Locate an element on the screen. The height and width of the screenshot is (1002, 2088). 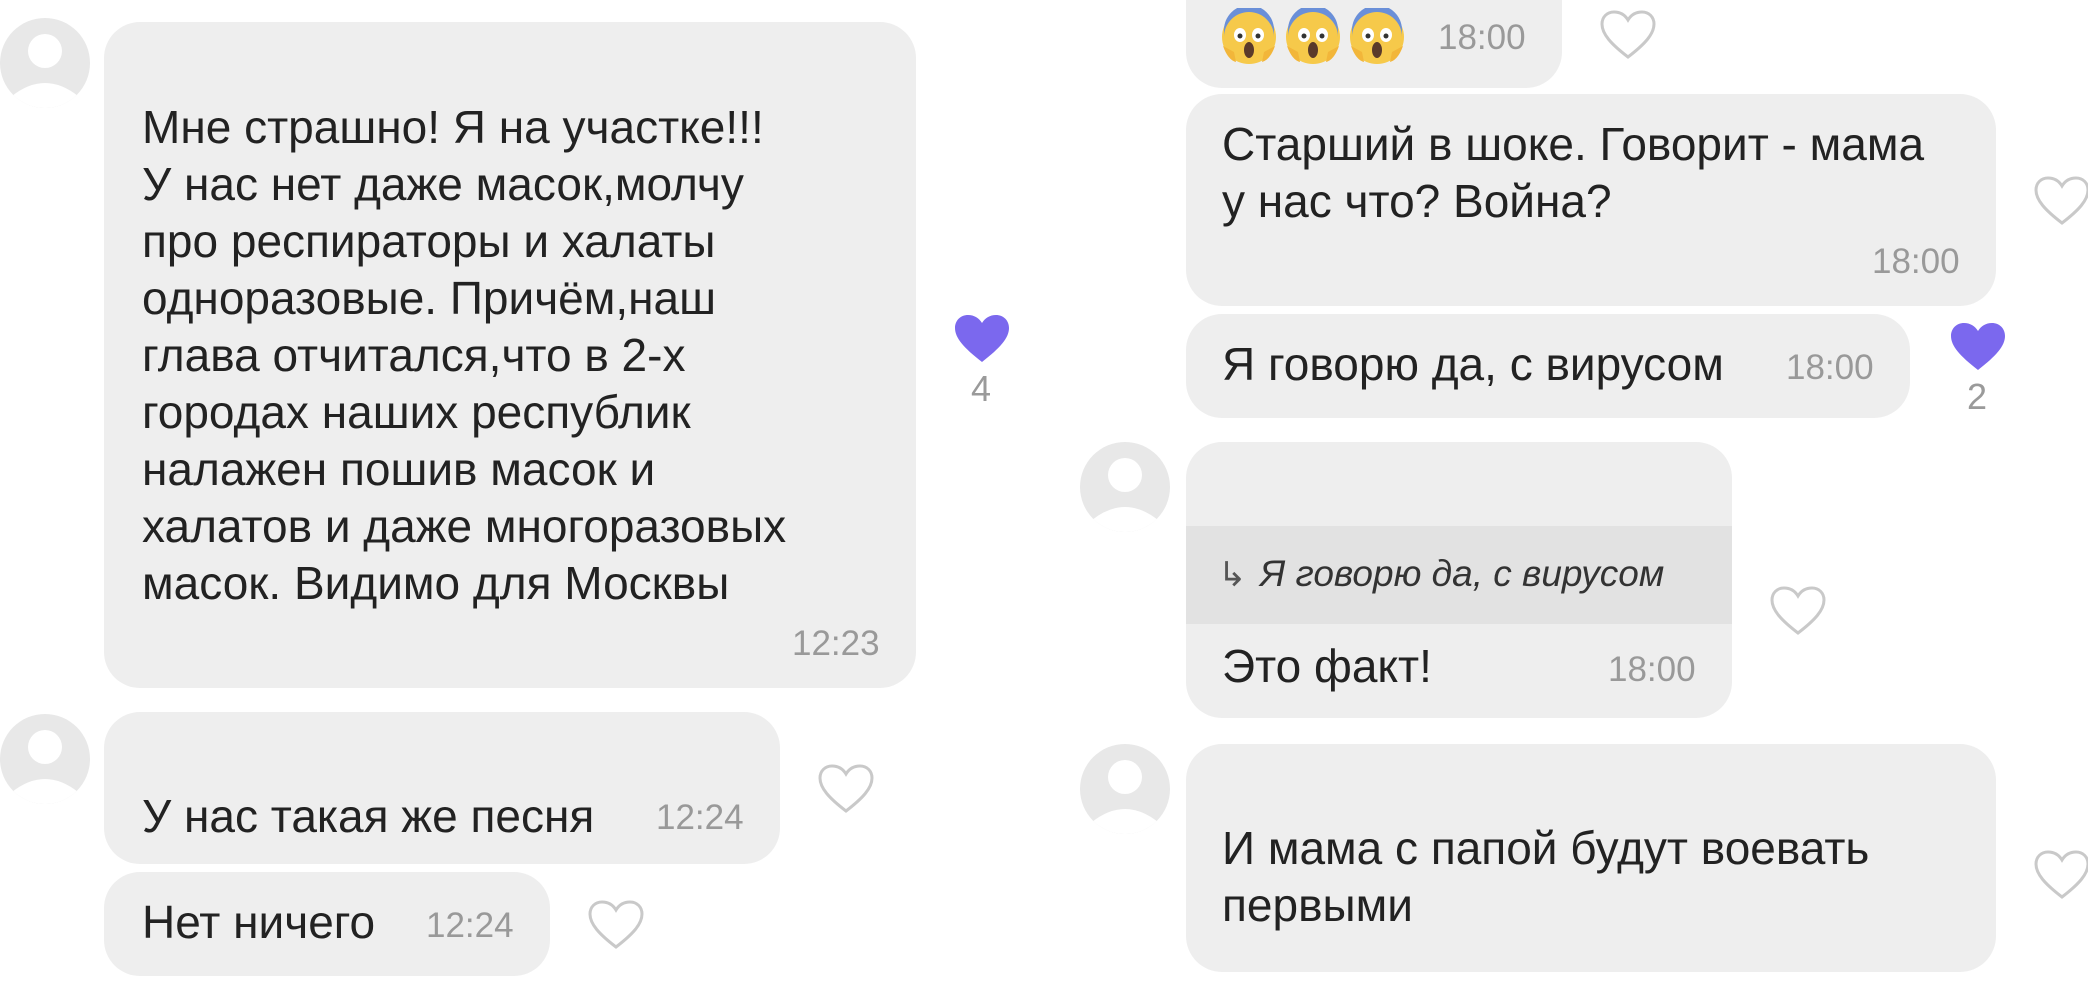
message-bubble: Я говорю да, с вирусом 18:00 is located at coordinates (1548, 366).